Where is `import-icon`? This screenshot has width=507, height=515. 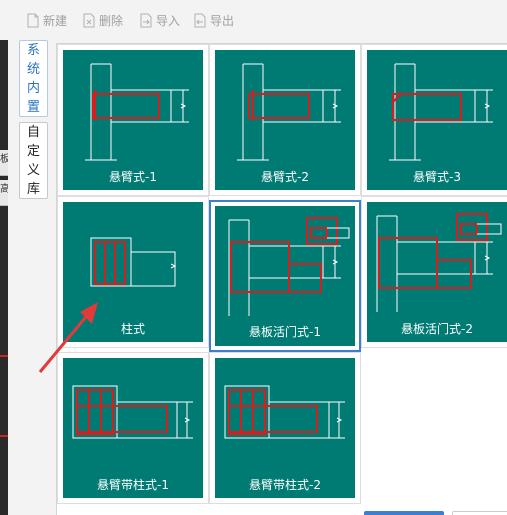 import-icon is located at coordinates (146, 20).